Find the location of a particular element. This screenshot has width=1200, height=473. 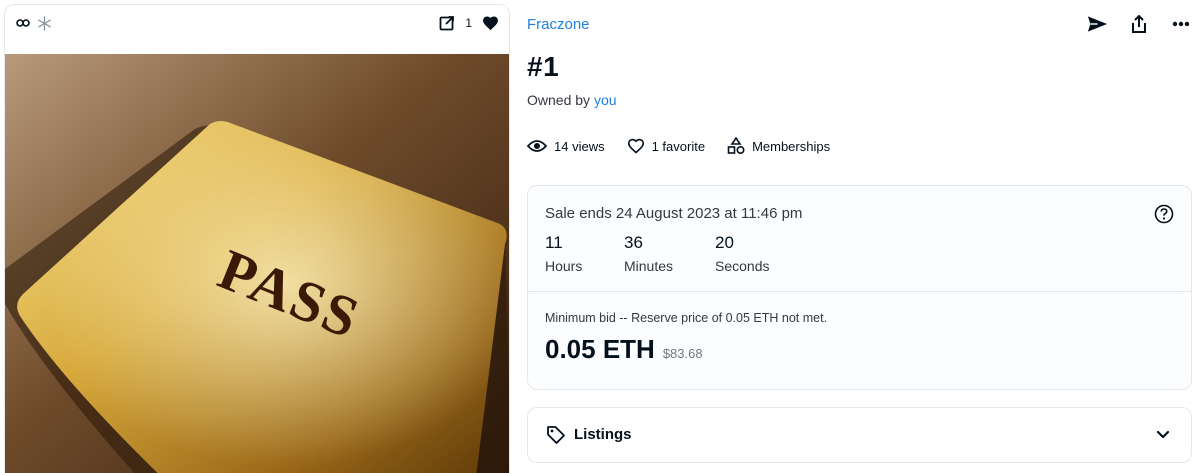

listings-label: Listings is located at coordinates (603, 434).